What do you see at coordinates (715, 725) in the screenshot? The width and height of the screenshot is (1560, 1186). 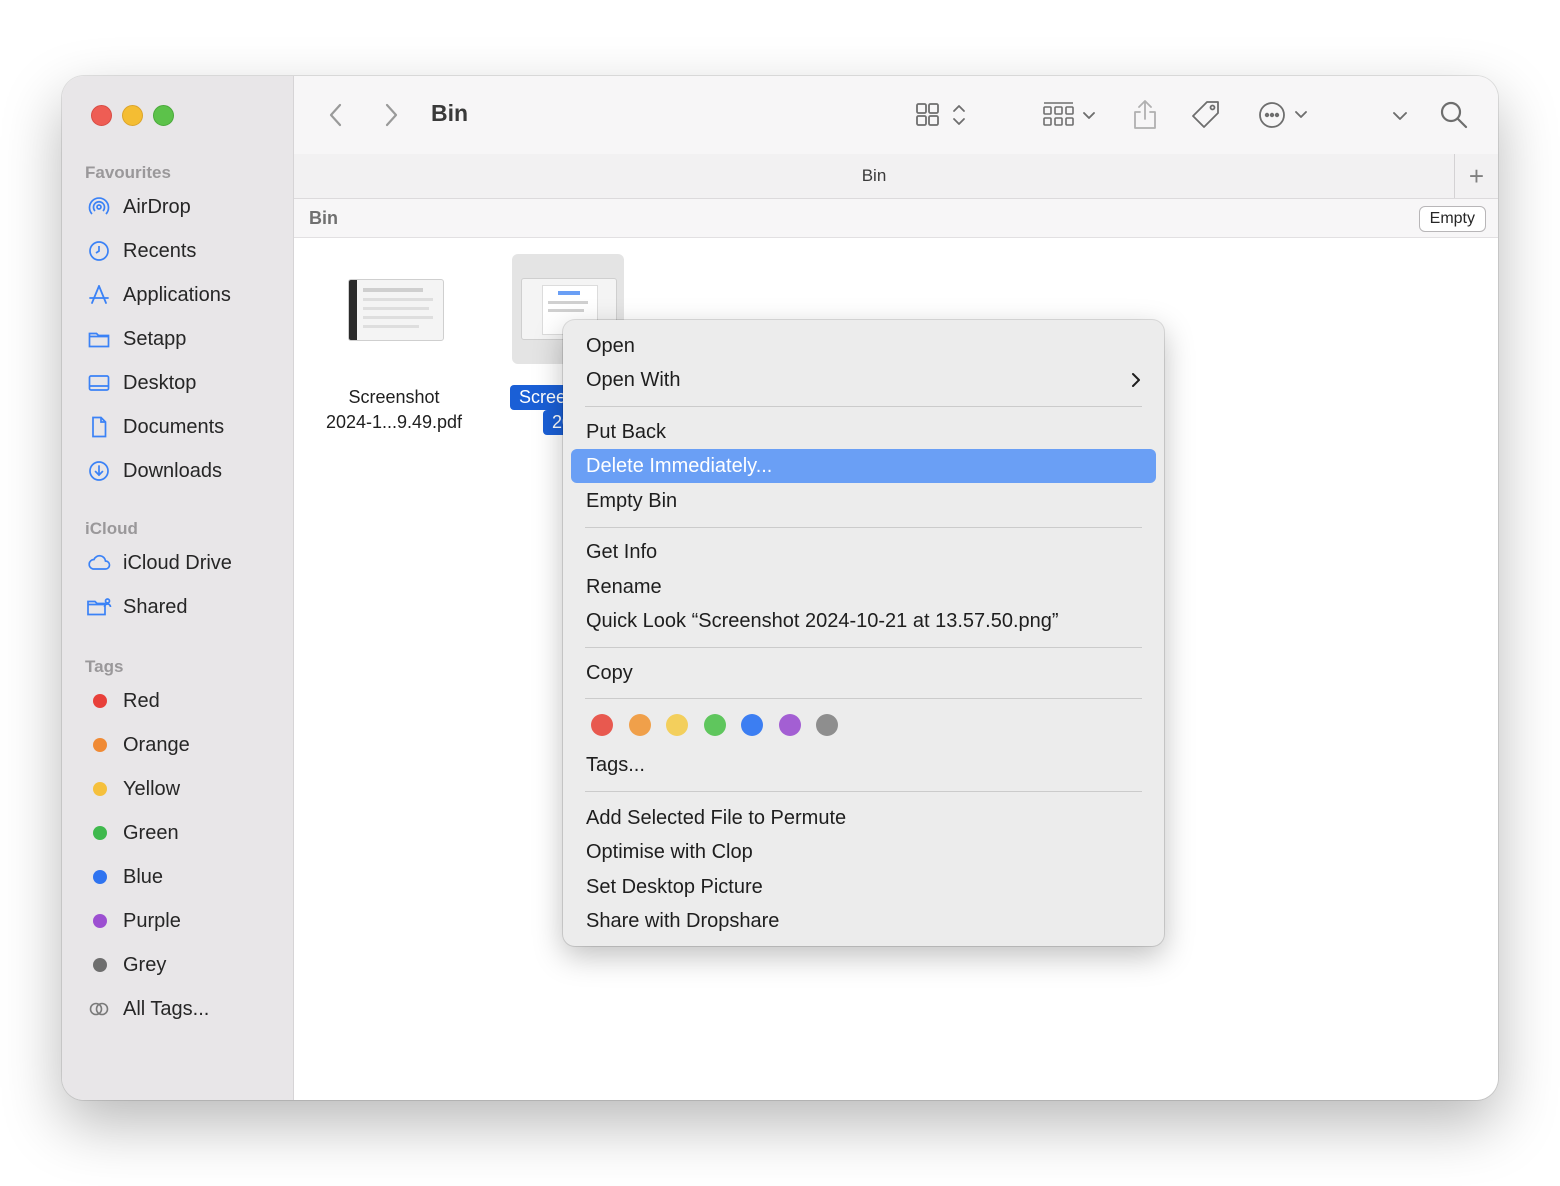 I see `menu-tag-green` at bounding box center [715, 725].